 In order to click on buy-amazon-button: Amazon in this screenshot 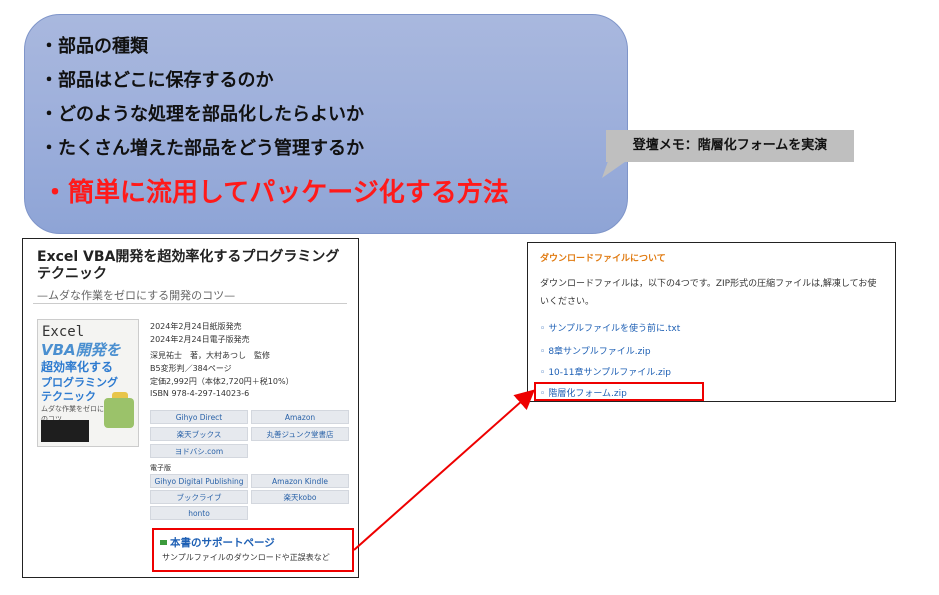, I will do `click(300, 417)`.